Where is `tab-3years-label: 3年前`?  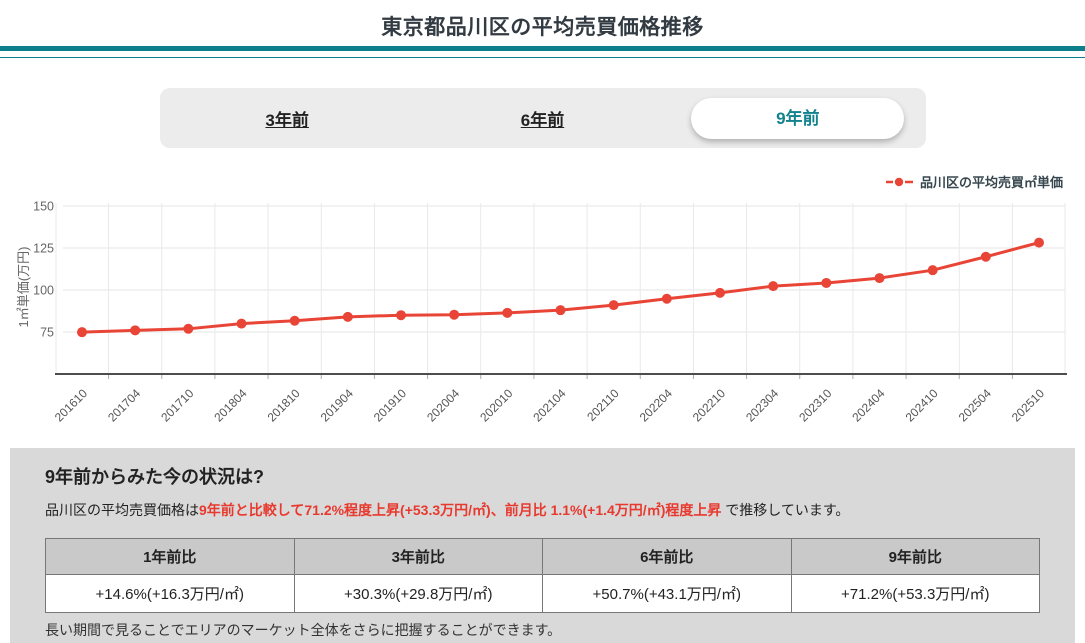 tab-3years-label: 3年前 is located at coordinates (286, 118).